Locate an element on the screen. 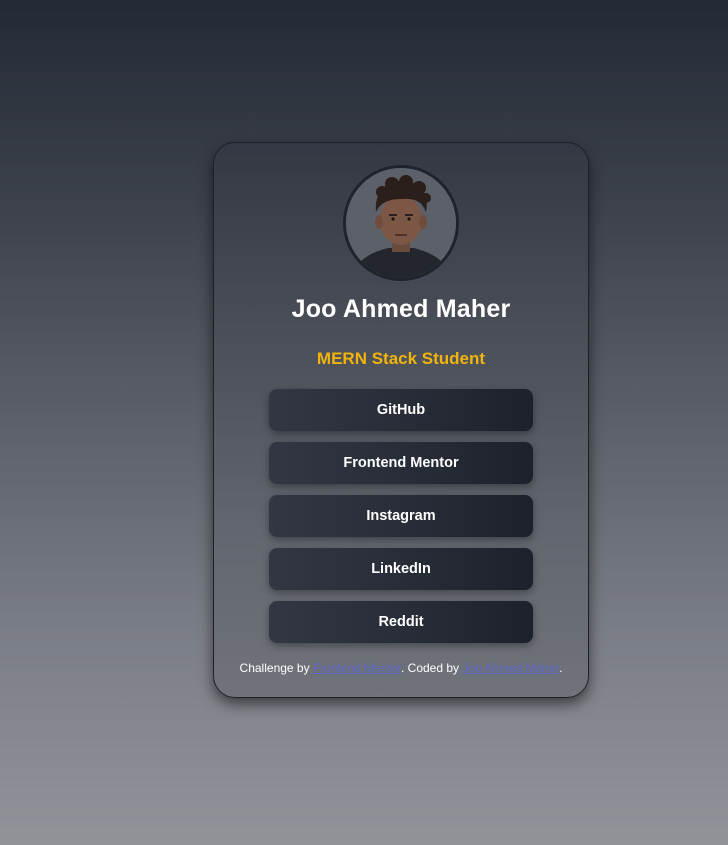  avatar is located at coordinates (401, 223).